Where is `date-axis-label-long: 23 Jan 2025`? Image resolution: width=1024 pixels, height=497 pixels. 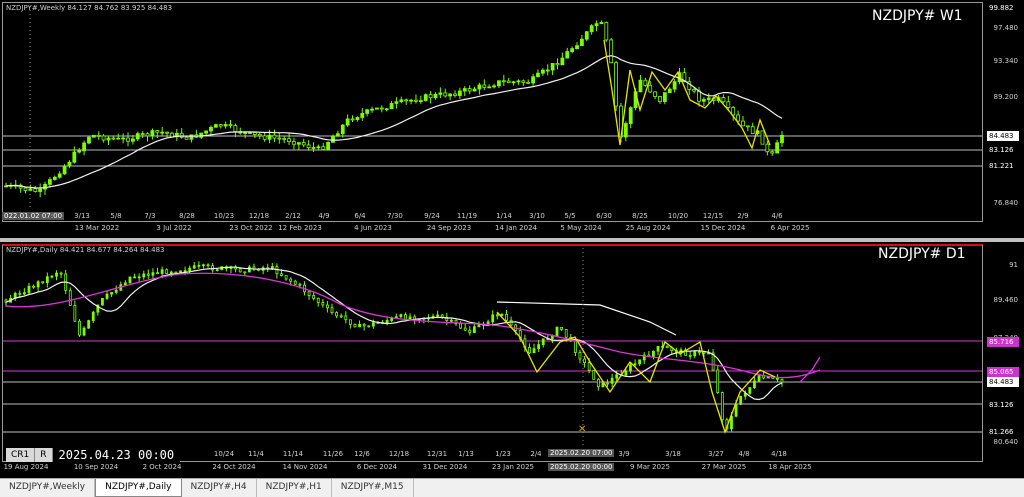
date-axis-label-long: 23 Jan 2025 is located at coordinates (513, 467).